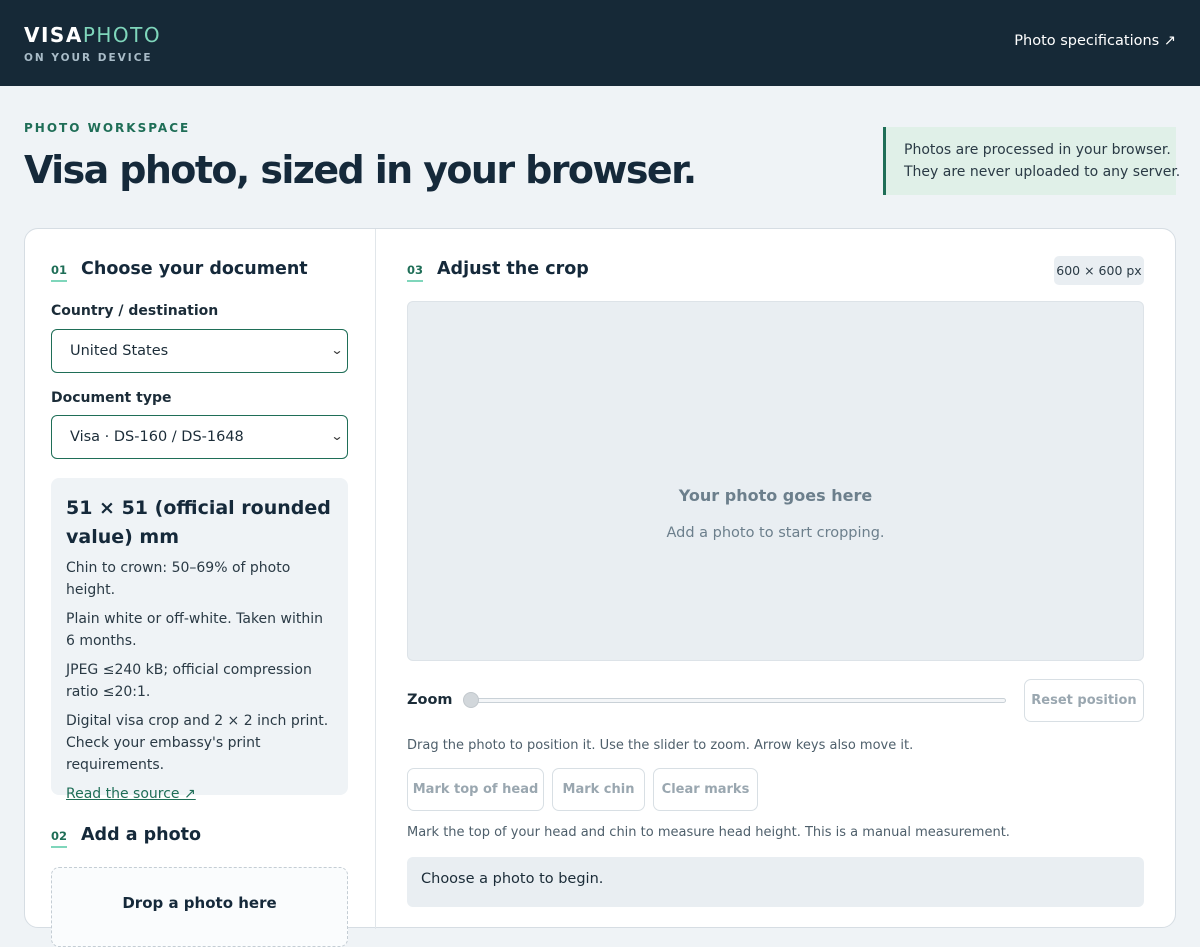 This screenshot has width=1200, height=947. What do you see at coordinates (198, 522) in the screenshot?
I see `spec-size: 51 × 51 (official rounded value) mm` at bounding box center [198, 522].